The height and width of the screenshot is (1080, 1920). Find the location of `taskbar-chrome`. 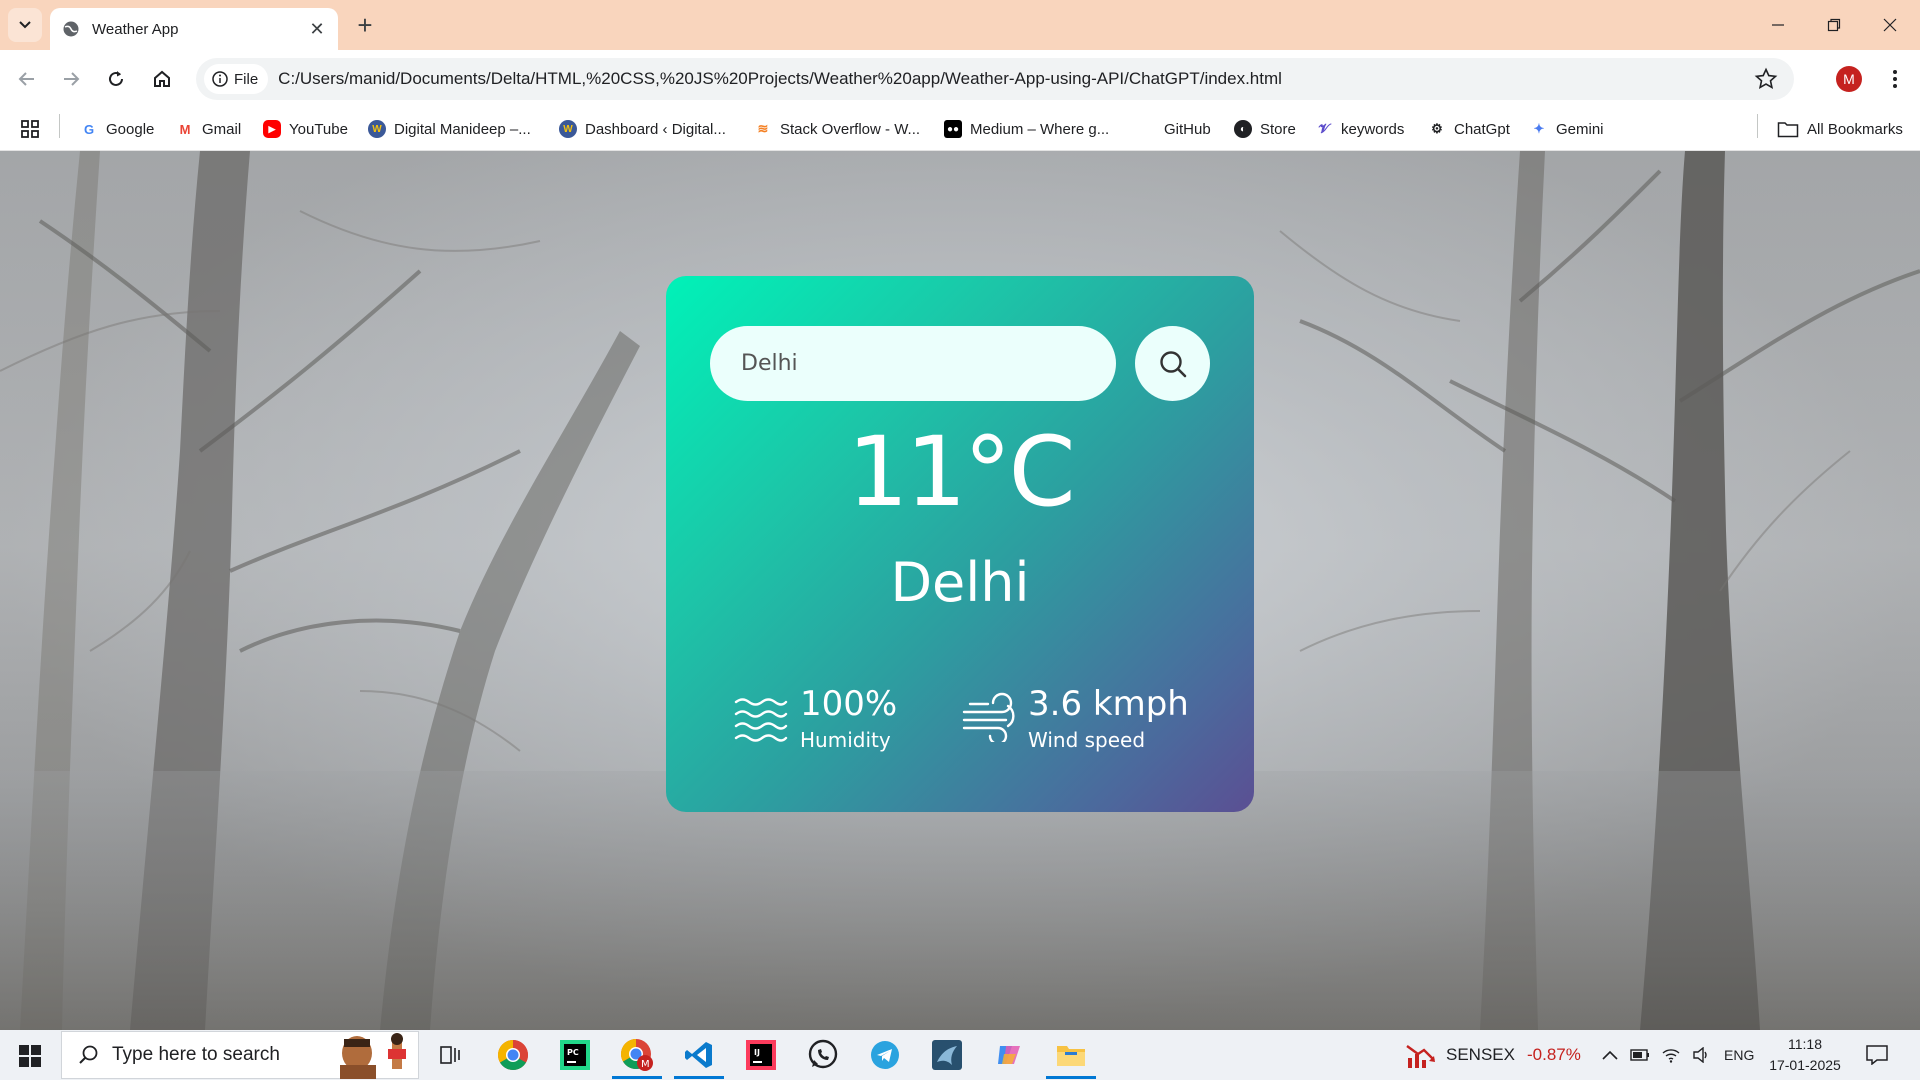

taskbar-chrome is located at coordinates (513, 1055).